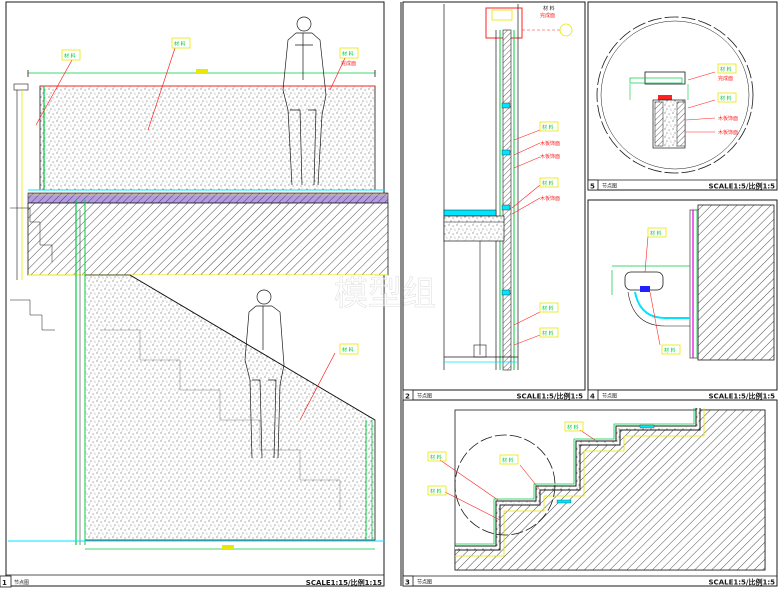 Image resolution: width=780 pixels, height=589 pixels. What do you see at coordinates (592, 397) in the screenshot?
I see `panel-number: 4` at bounding box center [592, 397].